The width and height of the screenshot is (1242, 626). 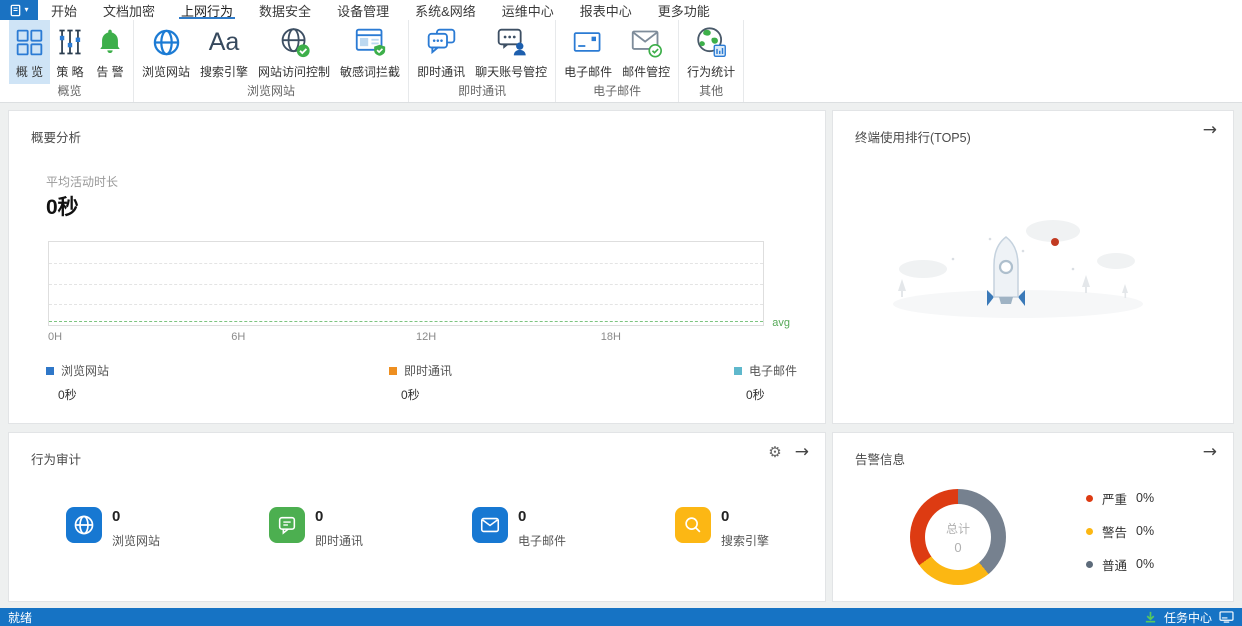 What do you see at coordinates (725, 516) in the screenshot?
I see `stat-value: 0` at bounding box center [725, 516].